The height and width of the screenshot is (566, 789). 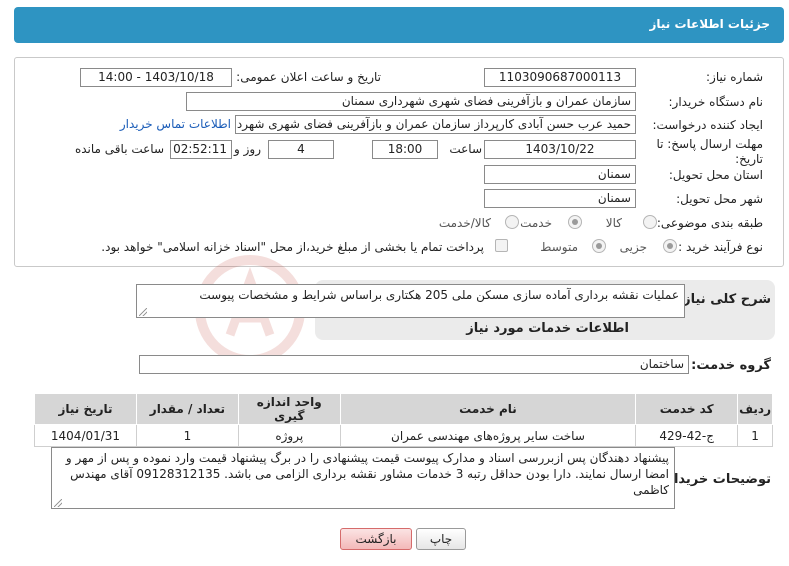 I want to click on city-field: سمنان, so click(x=560, y=198).